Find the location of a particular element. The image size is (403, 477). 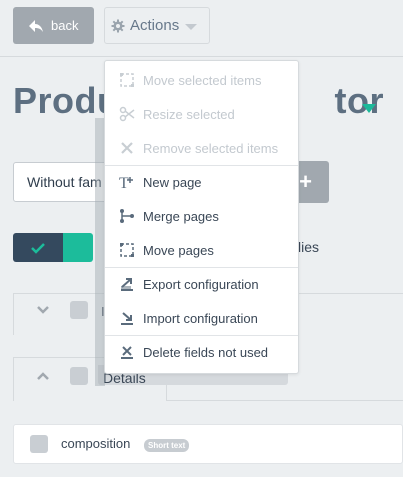

back-button-label: back is located at coordinates (65, 25).